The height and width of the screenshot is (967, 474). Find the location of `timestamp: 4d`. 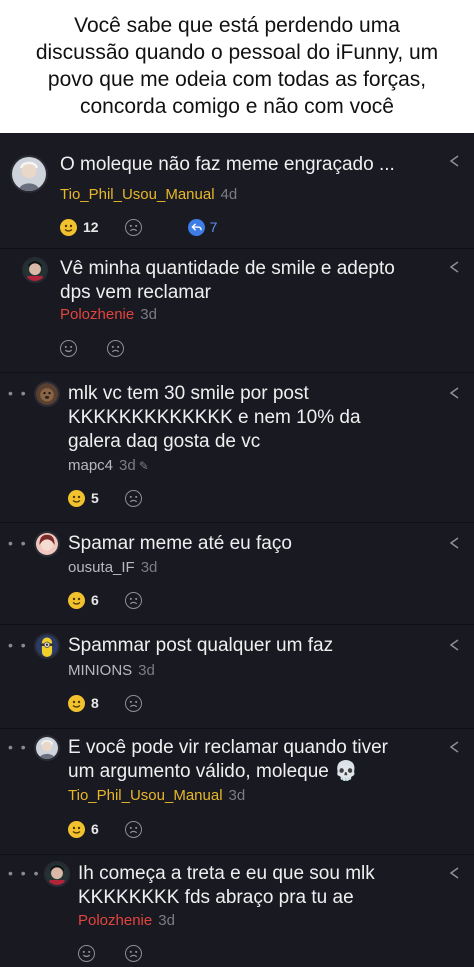

timestamp: 4d is located at coordinates (229, 194).